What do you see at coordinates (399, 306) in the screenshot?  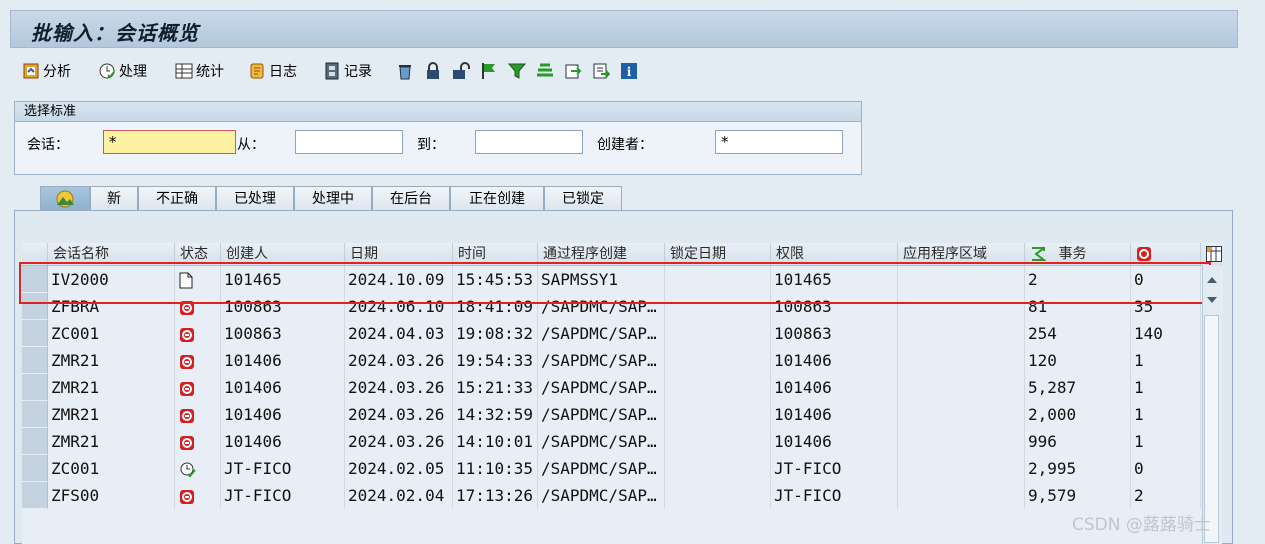 I see `cell-date: 2024.06.10` at bounding box center [399, 306].